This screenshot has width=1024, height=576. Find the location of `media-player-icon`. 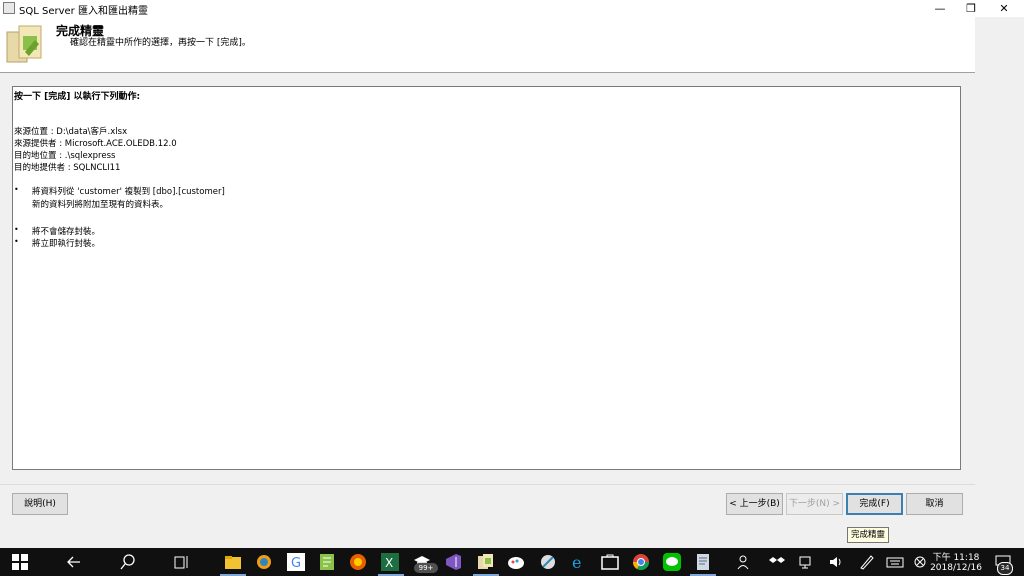

media-player-icon is located at coordinates (264, 562).